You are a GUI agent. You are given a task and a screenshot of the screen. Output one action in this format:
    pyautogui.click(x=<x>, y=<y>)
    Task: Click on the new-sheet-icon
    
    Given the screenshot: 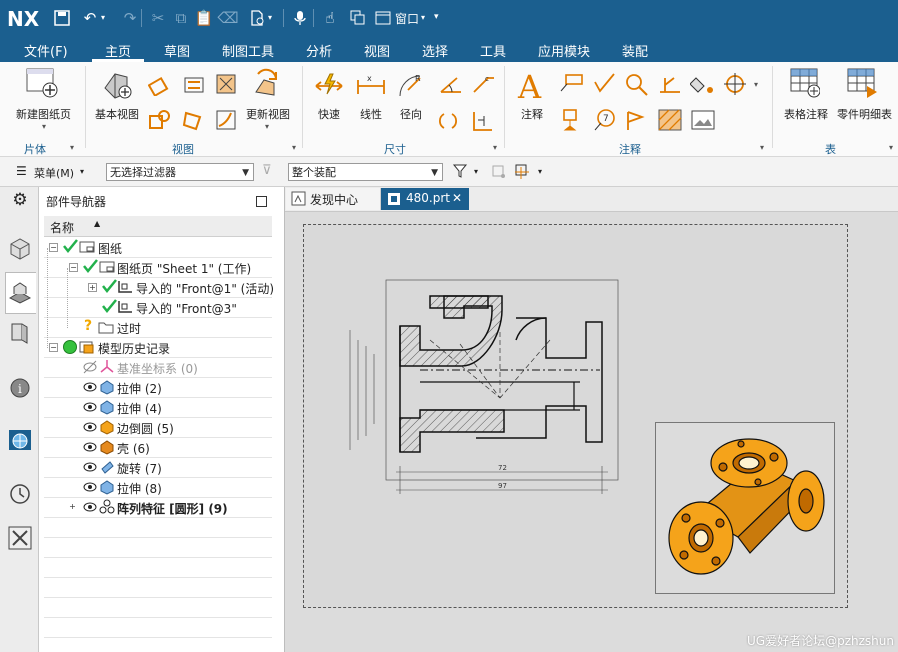 What is the action you would take?
    pyautogui.click(x=43, y=85)
    